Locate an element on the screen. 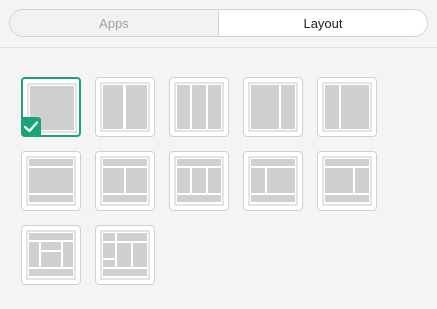 Image resolution: width=437 pixels, height=309 pixels. layout-option-wide-left-narrow-right is located at coordinates (273, 107).